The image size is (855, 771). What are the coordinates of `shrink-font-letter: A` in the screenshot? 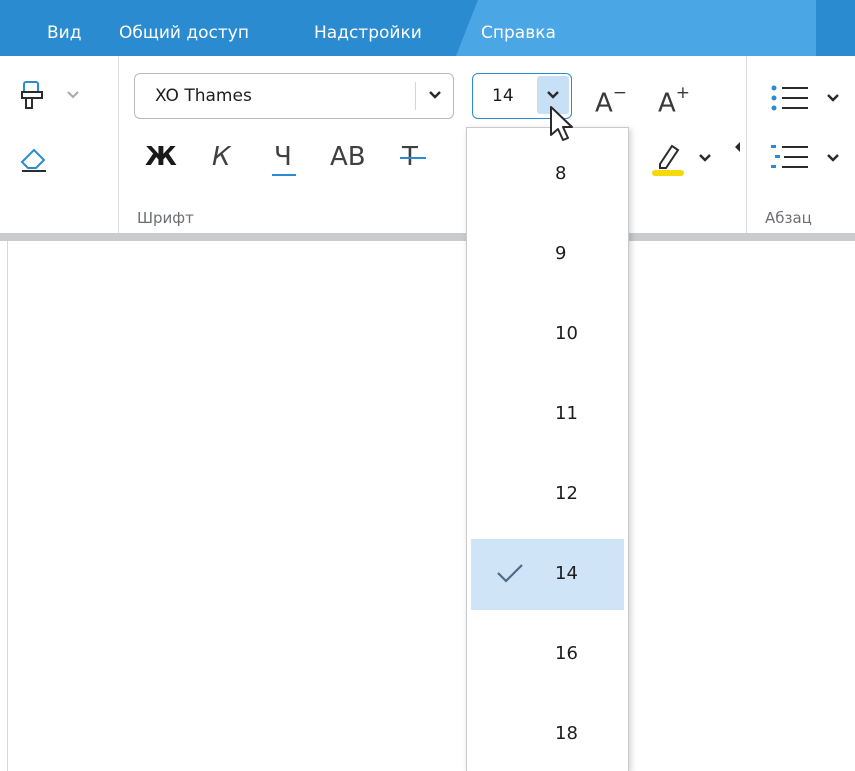 It's located at (604, 103).